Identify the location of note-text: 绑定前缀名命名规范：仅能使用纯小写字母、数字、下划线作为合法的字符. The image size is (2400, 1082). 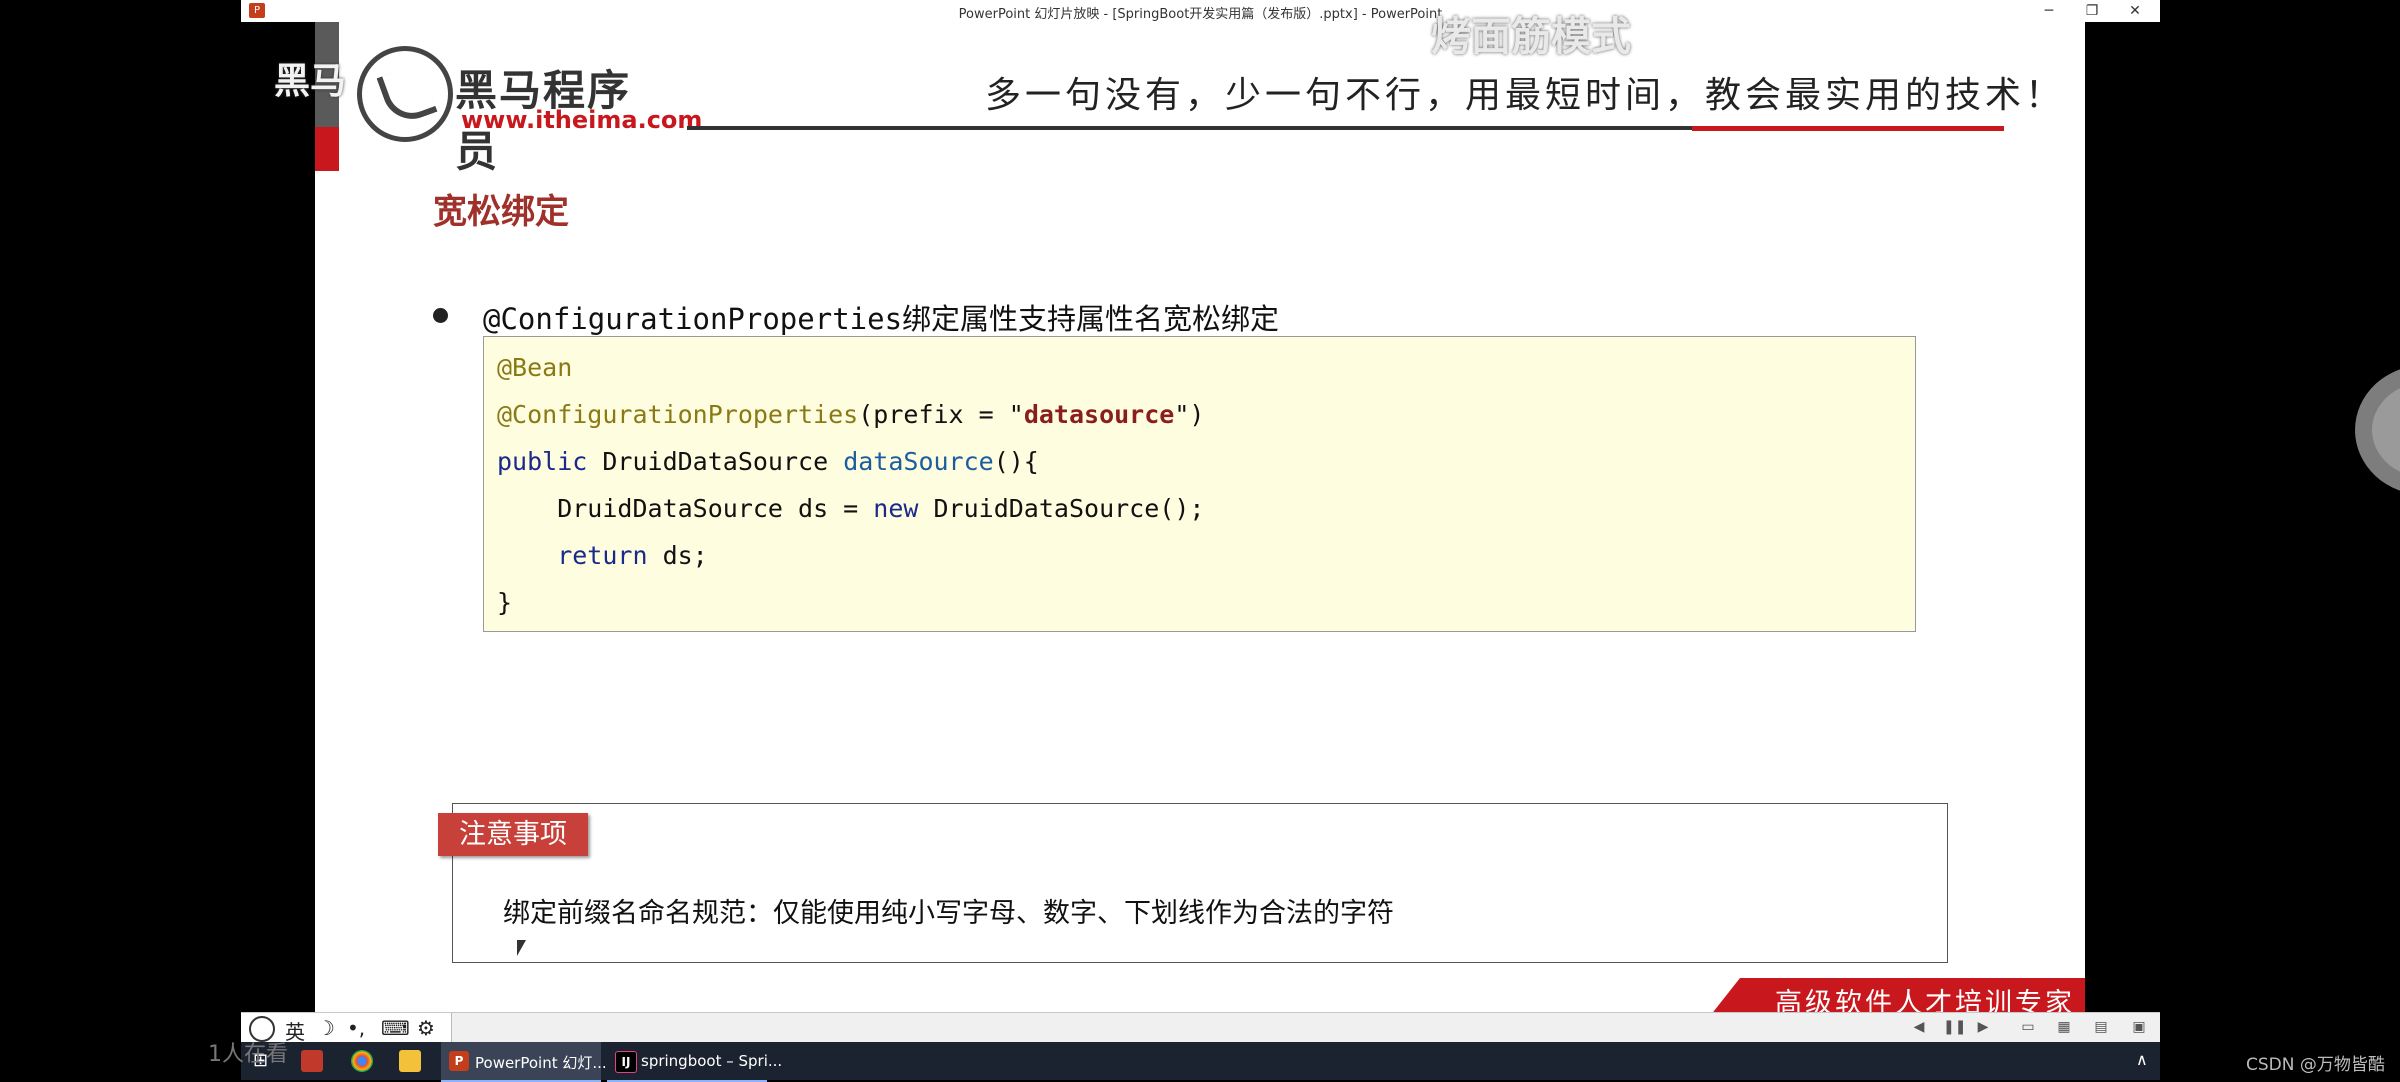
(948, 913).